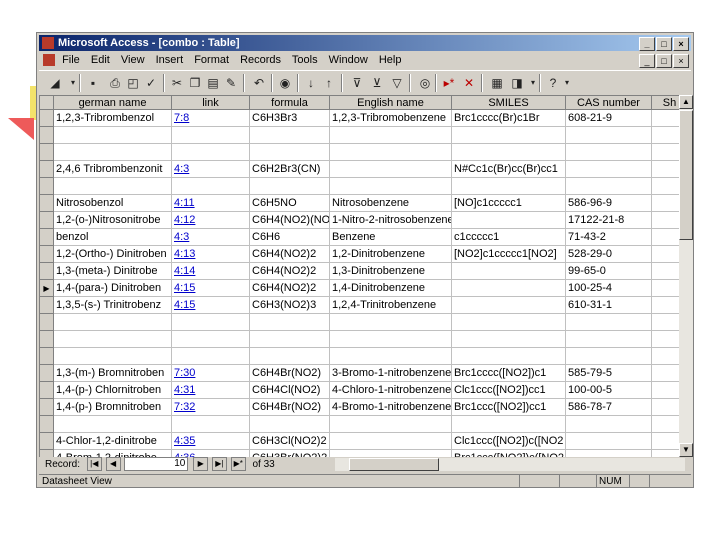  Describe the element at coordinates (664, 61) in the screenshot. I see `doc-restore-button: □` at that location.